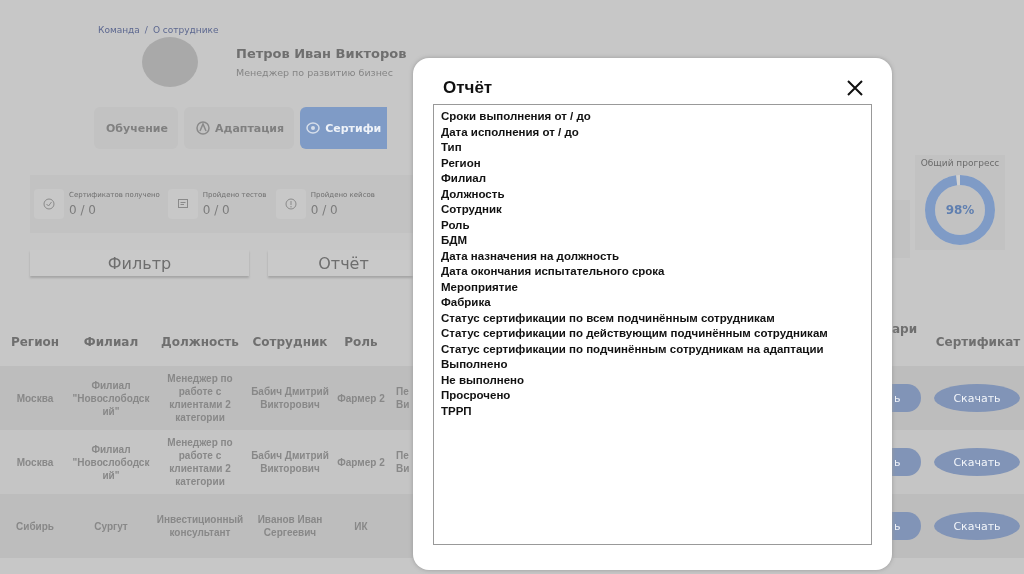  What do you see at coordinates (111, 342) in the screenshot?
I see `column-header: Филиал` at bounding box center [111, 342].